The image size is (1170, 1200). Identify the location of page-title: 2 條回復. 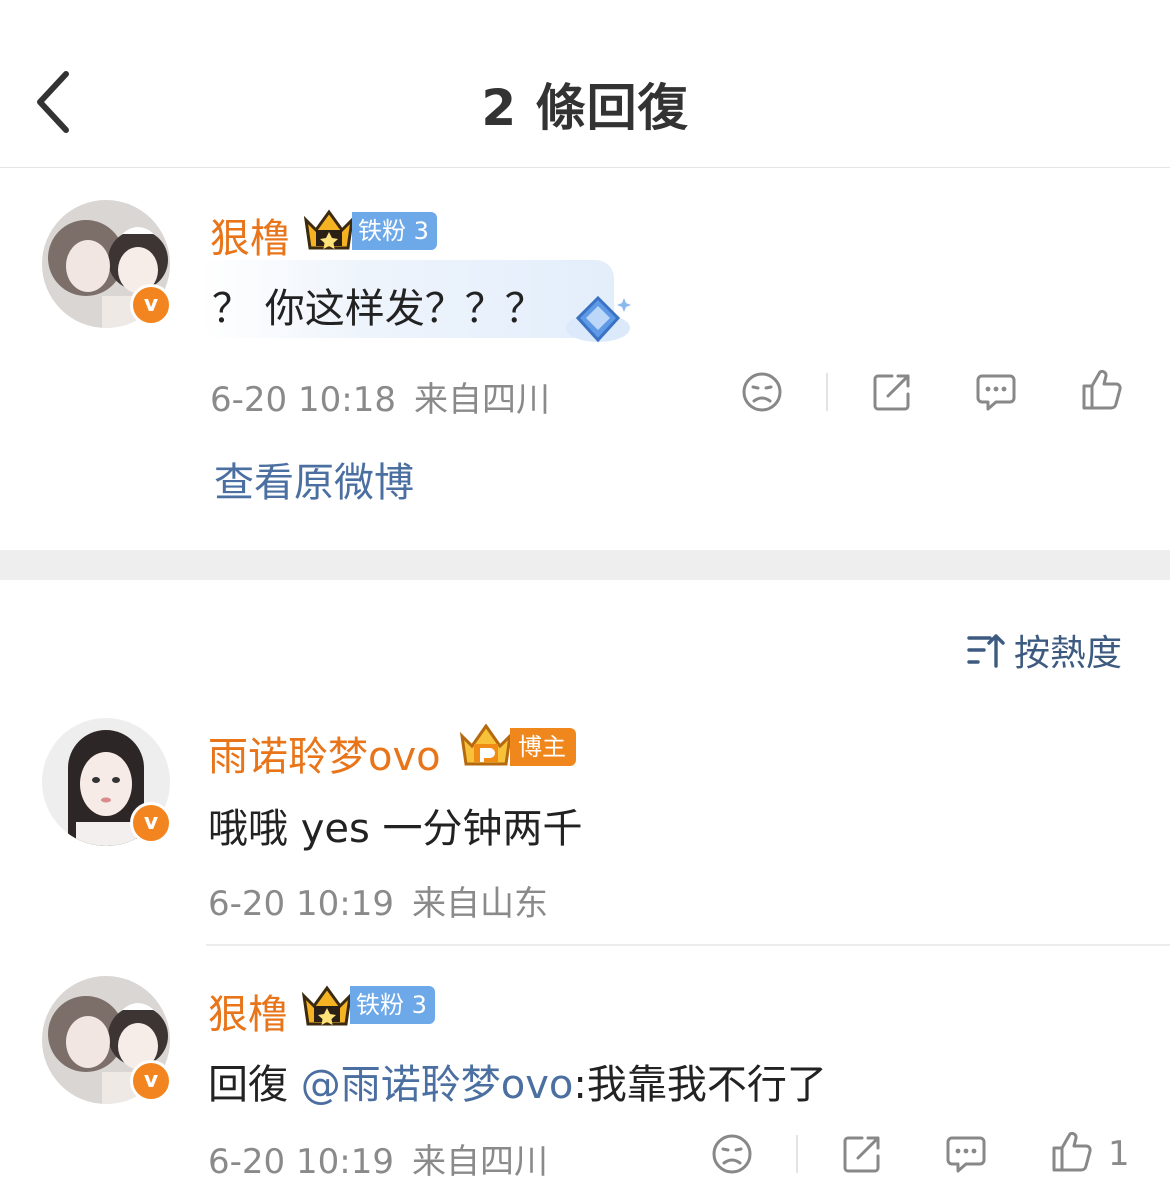
(585, 108).